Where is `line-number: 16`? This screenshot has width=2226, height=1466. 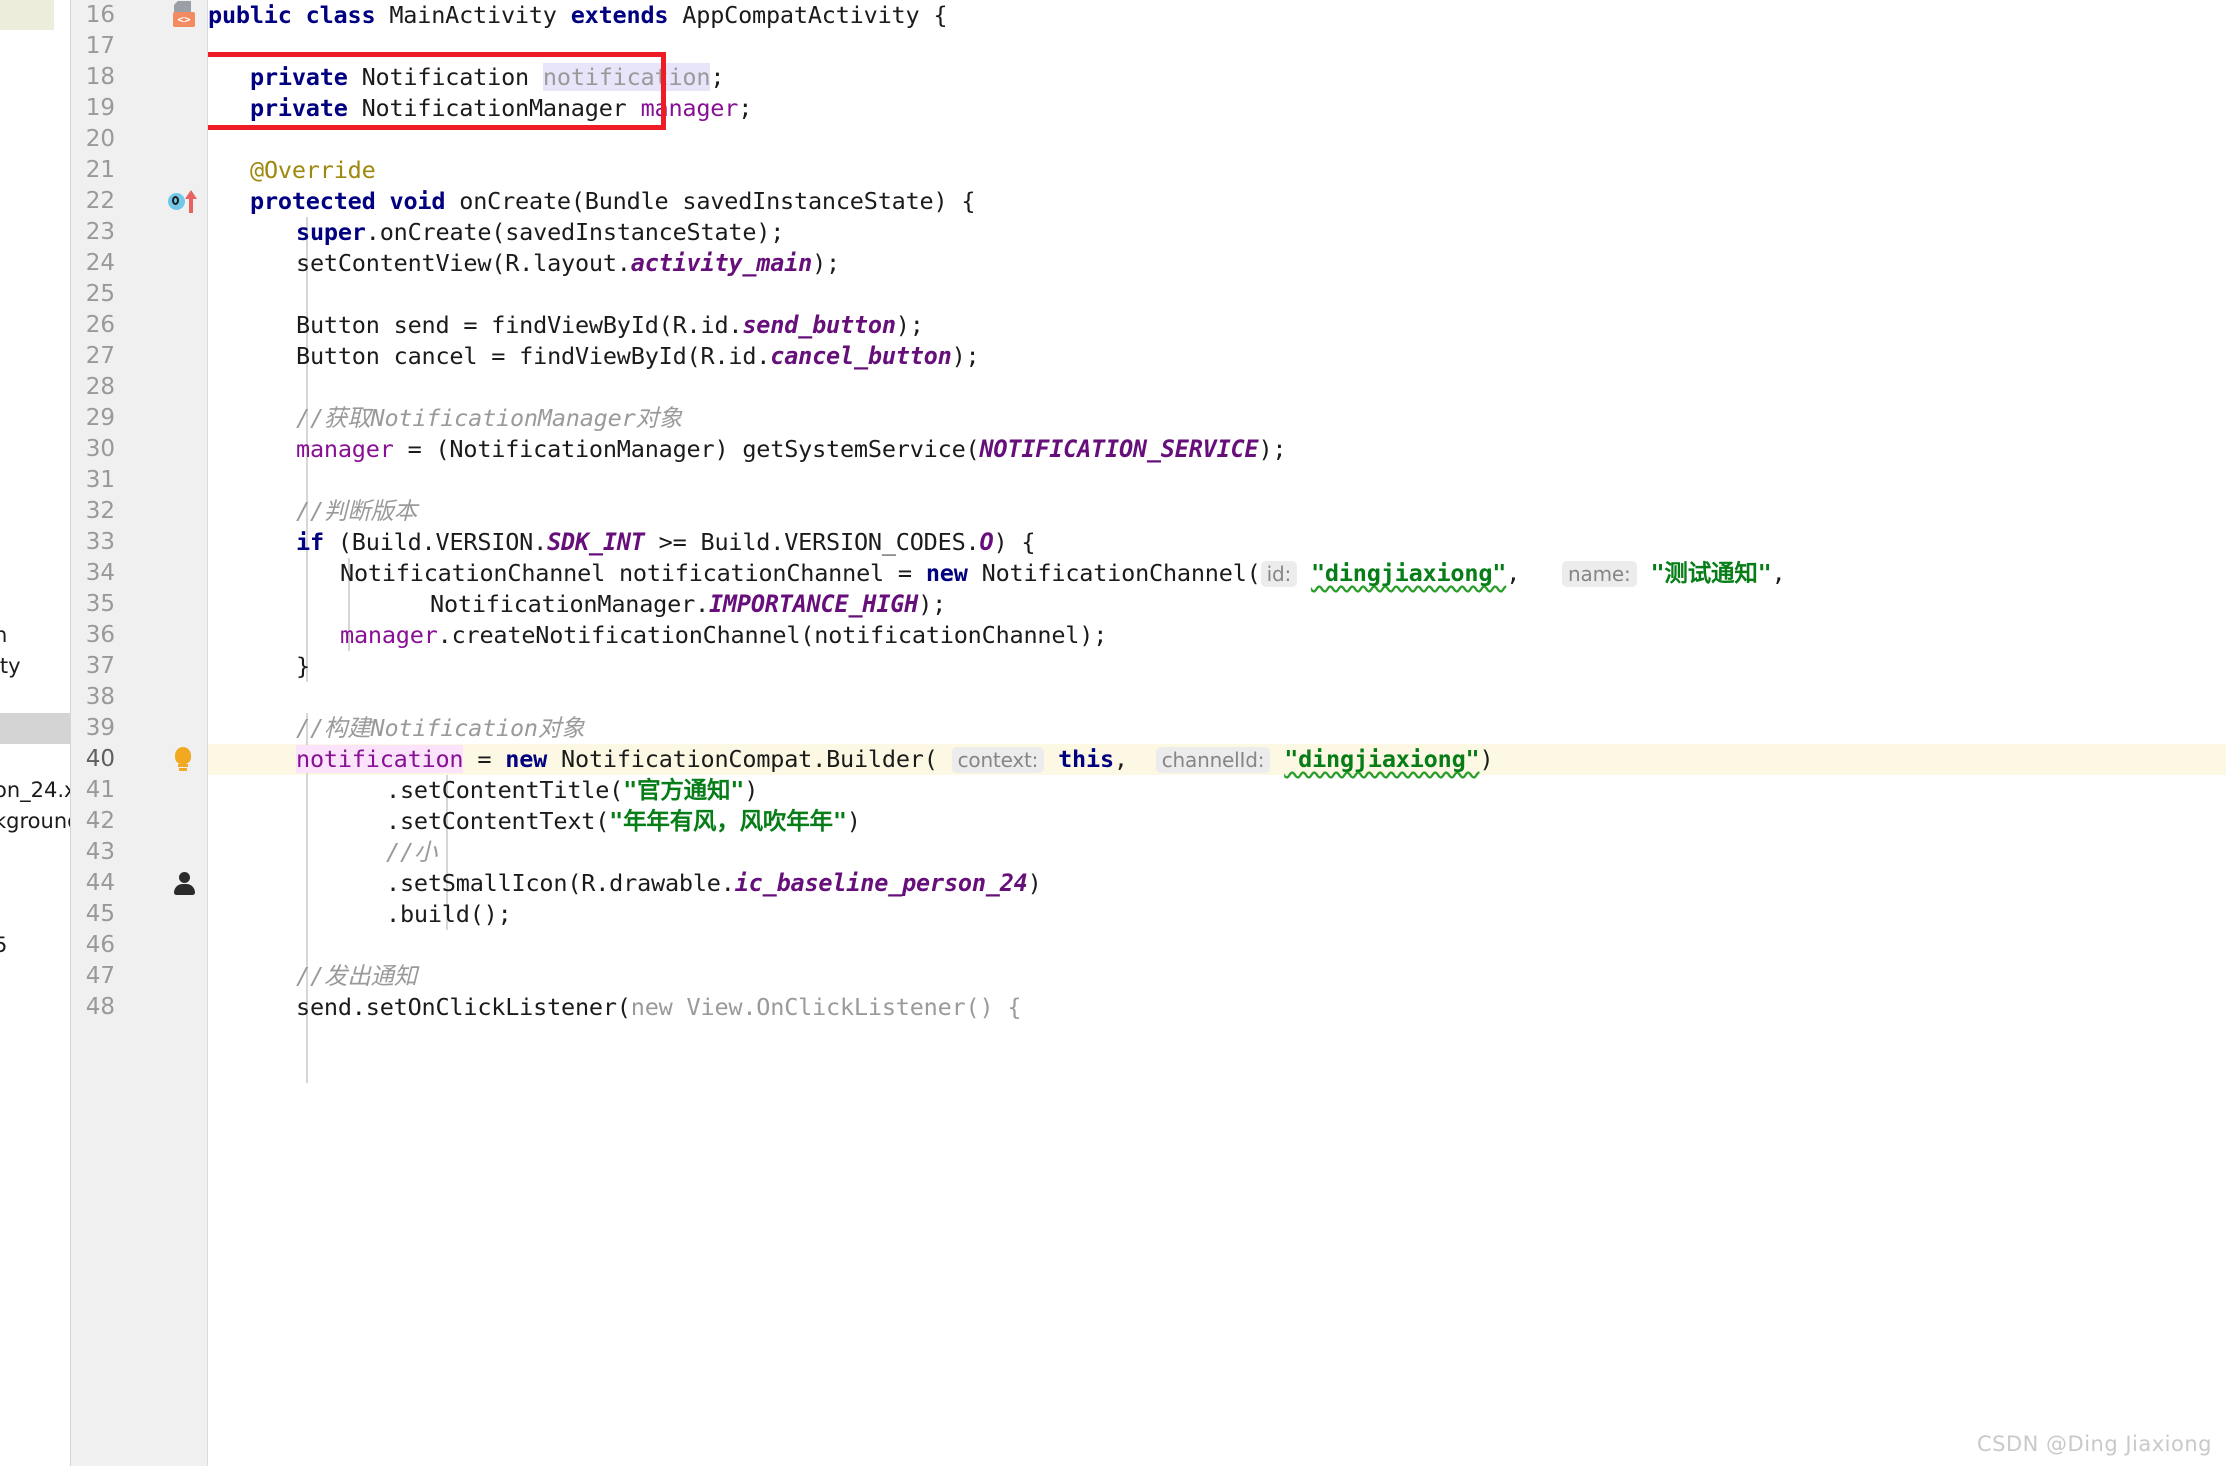 line-number: 16 is located at coordinates (100, 15).